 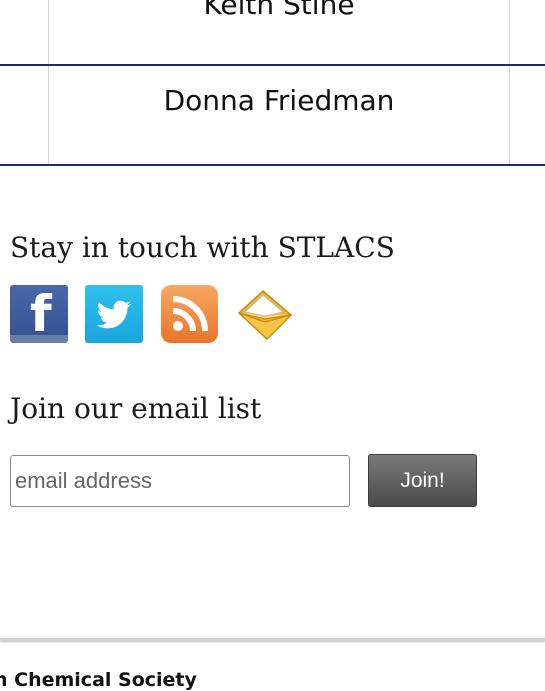 I want to click on table-cell-name: Keith Stine, so click(x=279, y=10).